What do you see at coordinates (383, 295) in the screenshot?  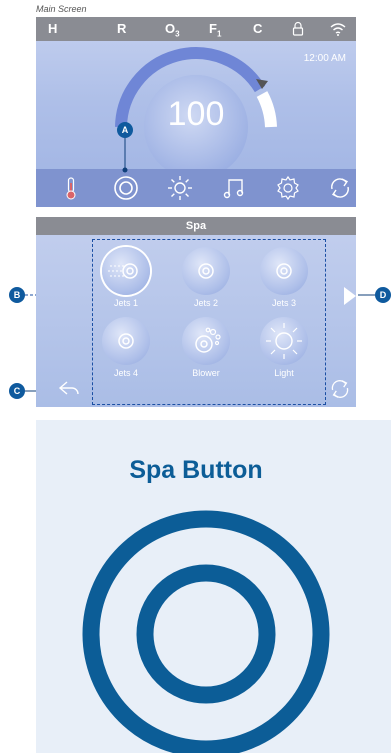 I see `callout-d: D` at bounding box center [383, 295].